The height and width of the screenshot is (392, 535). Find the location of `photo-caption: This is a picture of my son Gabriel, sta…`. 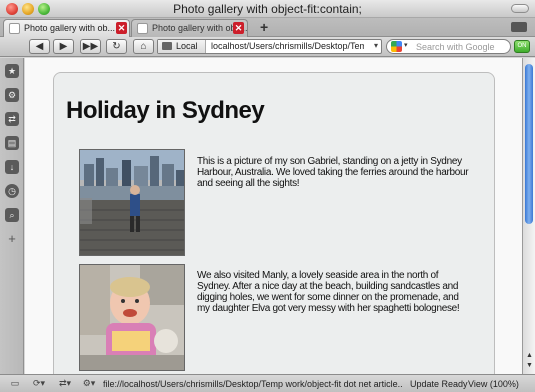

photo-caption: This is a picture of my son Gabriel, sta… is located at coordinates (333, 172).